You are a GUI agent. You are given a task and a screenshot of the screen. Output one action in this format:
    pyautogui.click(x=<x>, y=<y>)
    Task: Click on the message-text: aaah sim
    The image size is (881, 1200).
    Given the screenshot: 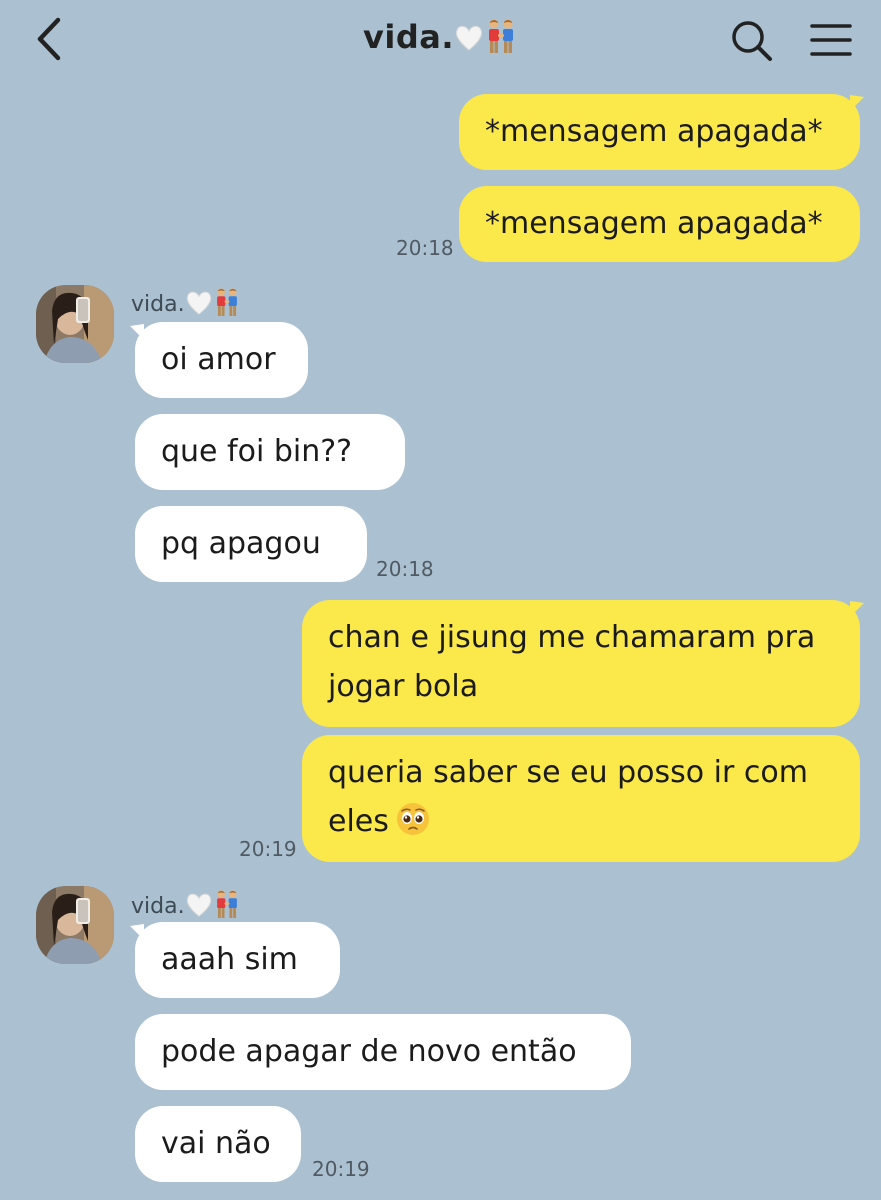 What is the action you would take?
    pyautogui.click(x=229, y=959)
    